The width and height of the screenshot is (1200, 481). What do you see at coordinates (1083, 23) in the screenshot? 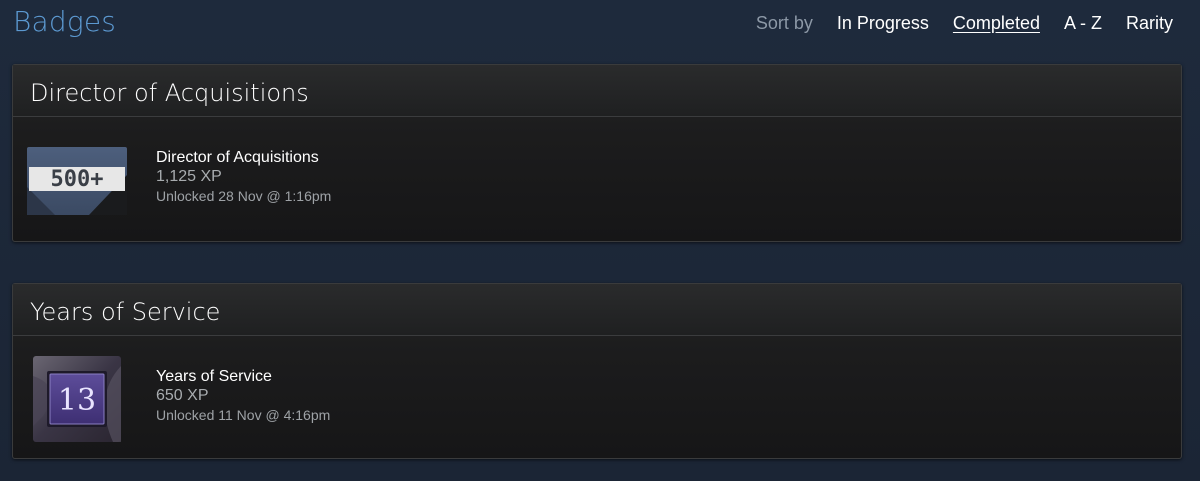
I see `sort-a-z-link: A - Z` at bounding box center [1083, 23].